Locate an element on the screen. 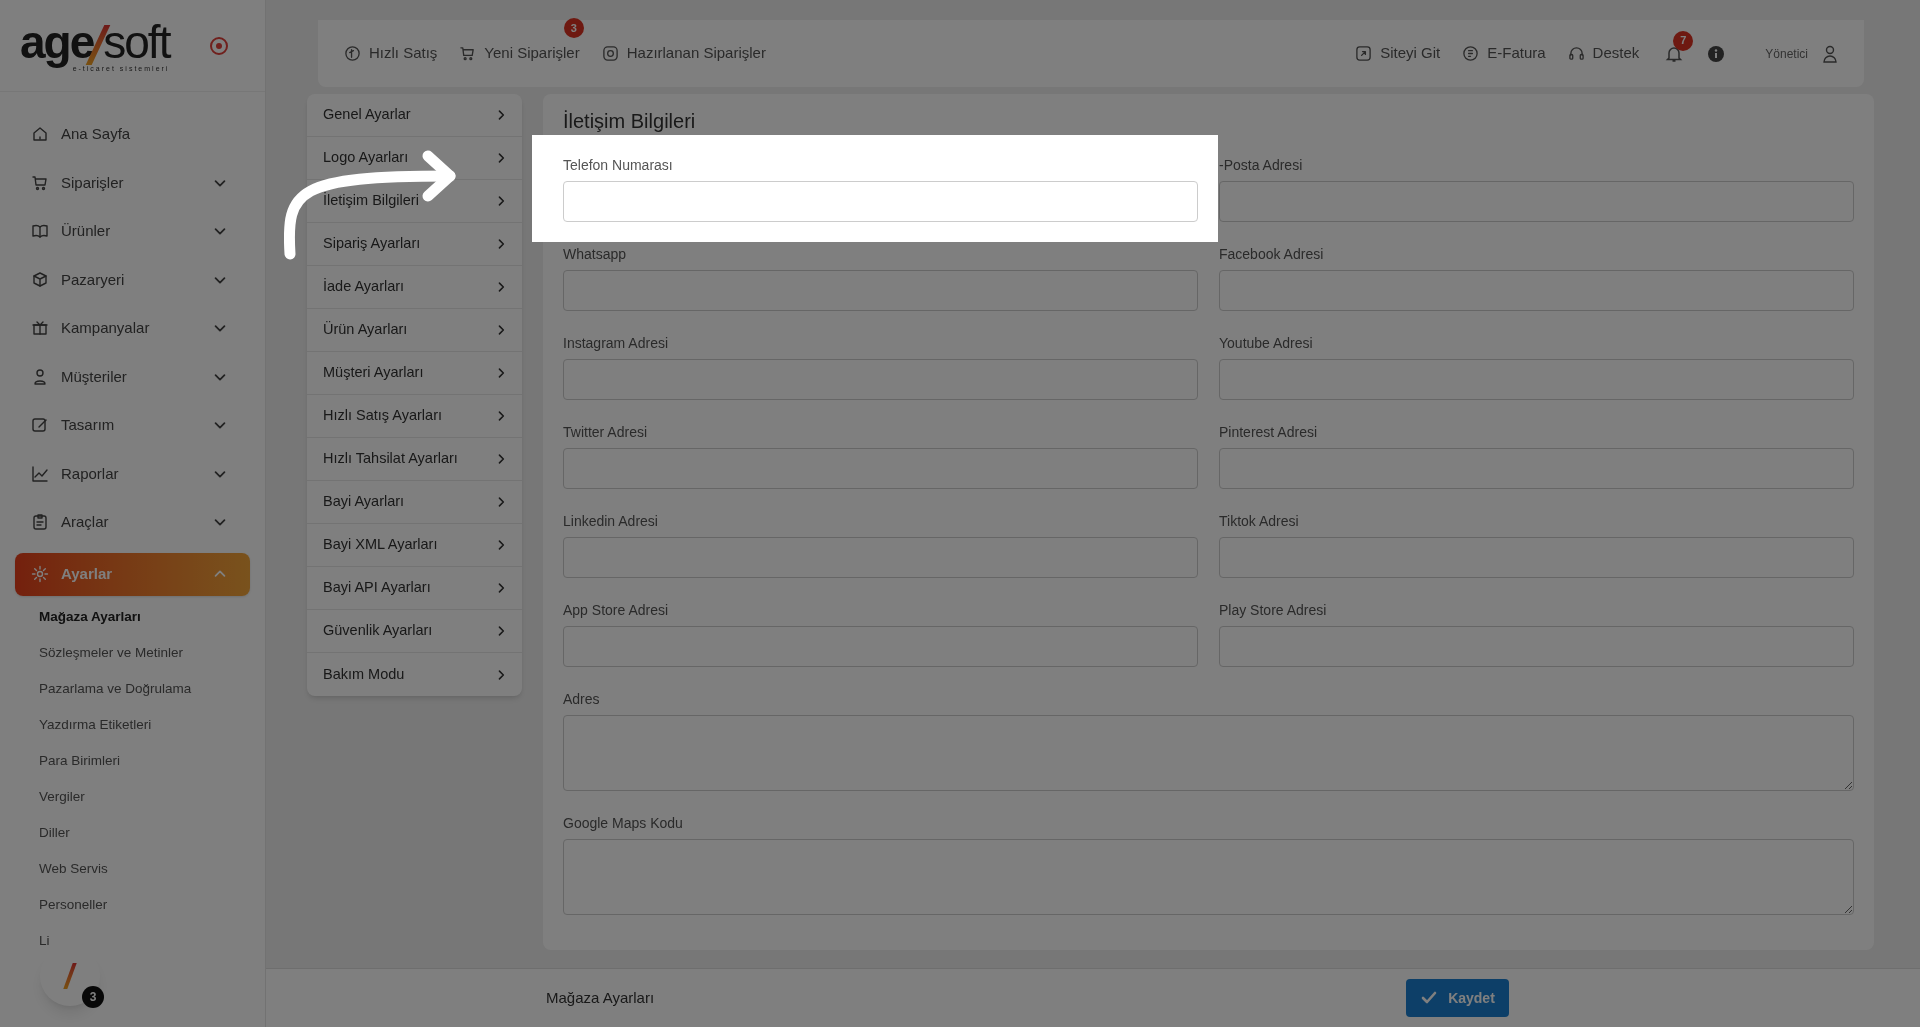  notification-badge: 7 is located at coordinates (1683, 40).